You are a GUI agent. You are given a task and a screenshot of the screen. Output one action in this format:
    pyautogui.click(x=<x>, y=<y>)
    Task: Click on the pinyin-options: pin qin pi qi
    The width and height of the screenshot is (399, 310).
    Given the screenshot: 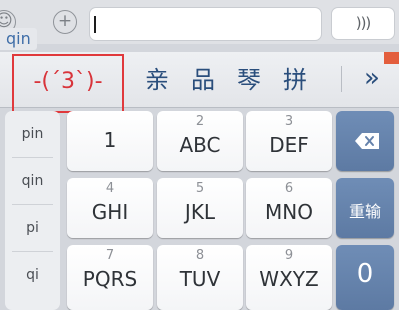 What is the action you would take?
    pyautogui.click(x=32, y=210)
    